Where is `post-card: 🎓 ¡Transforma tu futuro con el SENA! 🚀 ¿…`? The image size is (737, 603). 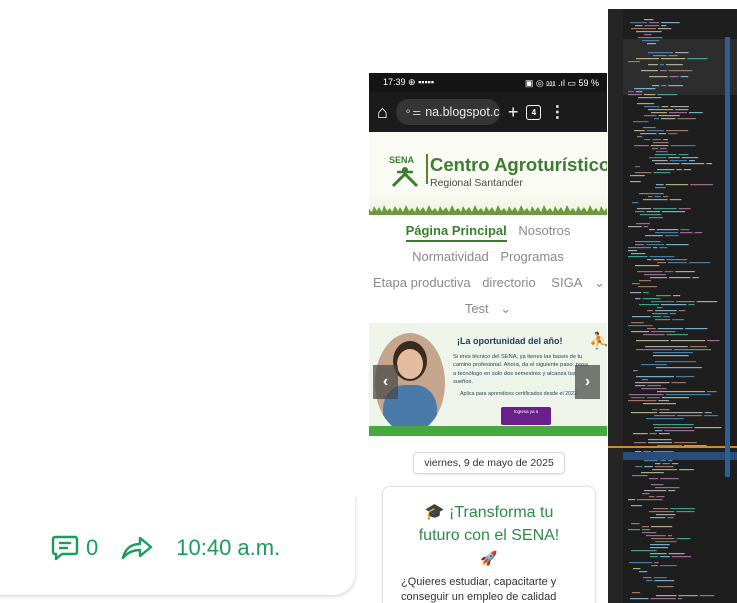
post-card: 🎓 ¡Transforma tu futuro con el SENA! 🚀 ¿… is located at coordinates (489, 544).